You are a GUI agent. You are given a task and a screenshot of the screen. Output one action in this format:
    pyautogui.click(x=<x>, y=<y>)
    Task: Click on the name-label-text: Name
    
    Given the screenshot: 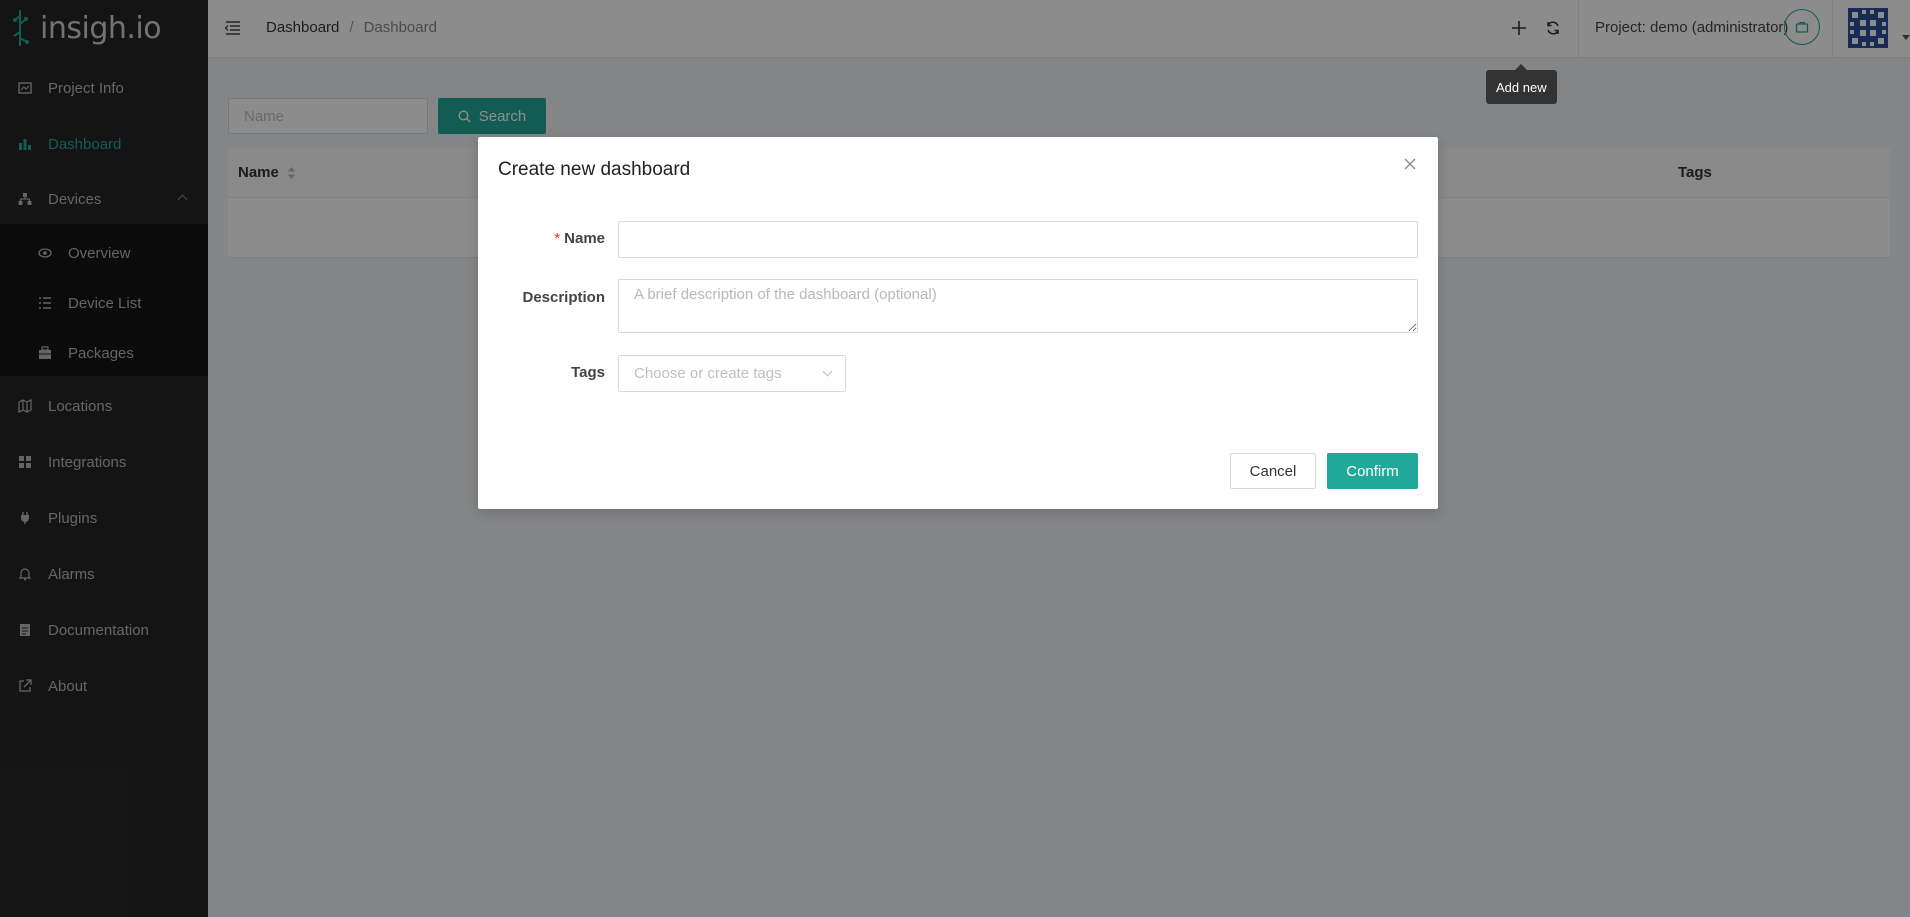 What is the action you would take?
    pyautogui.click(x=584, y=238)
    